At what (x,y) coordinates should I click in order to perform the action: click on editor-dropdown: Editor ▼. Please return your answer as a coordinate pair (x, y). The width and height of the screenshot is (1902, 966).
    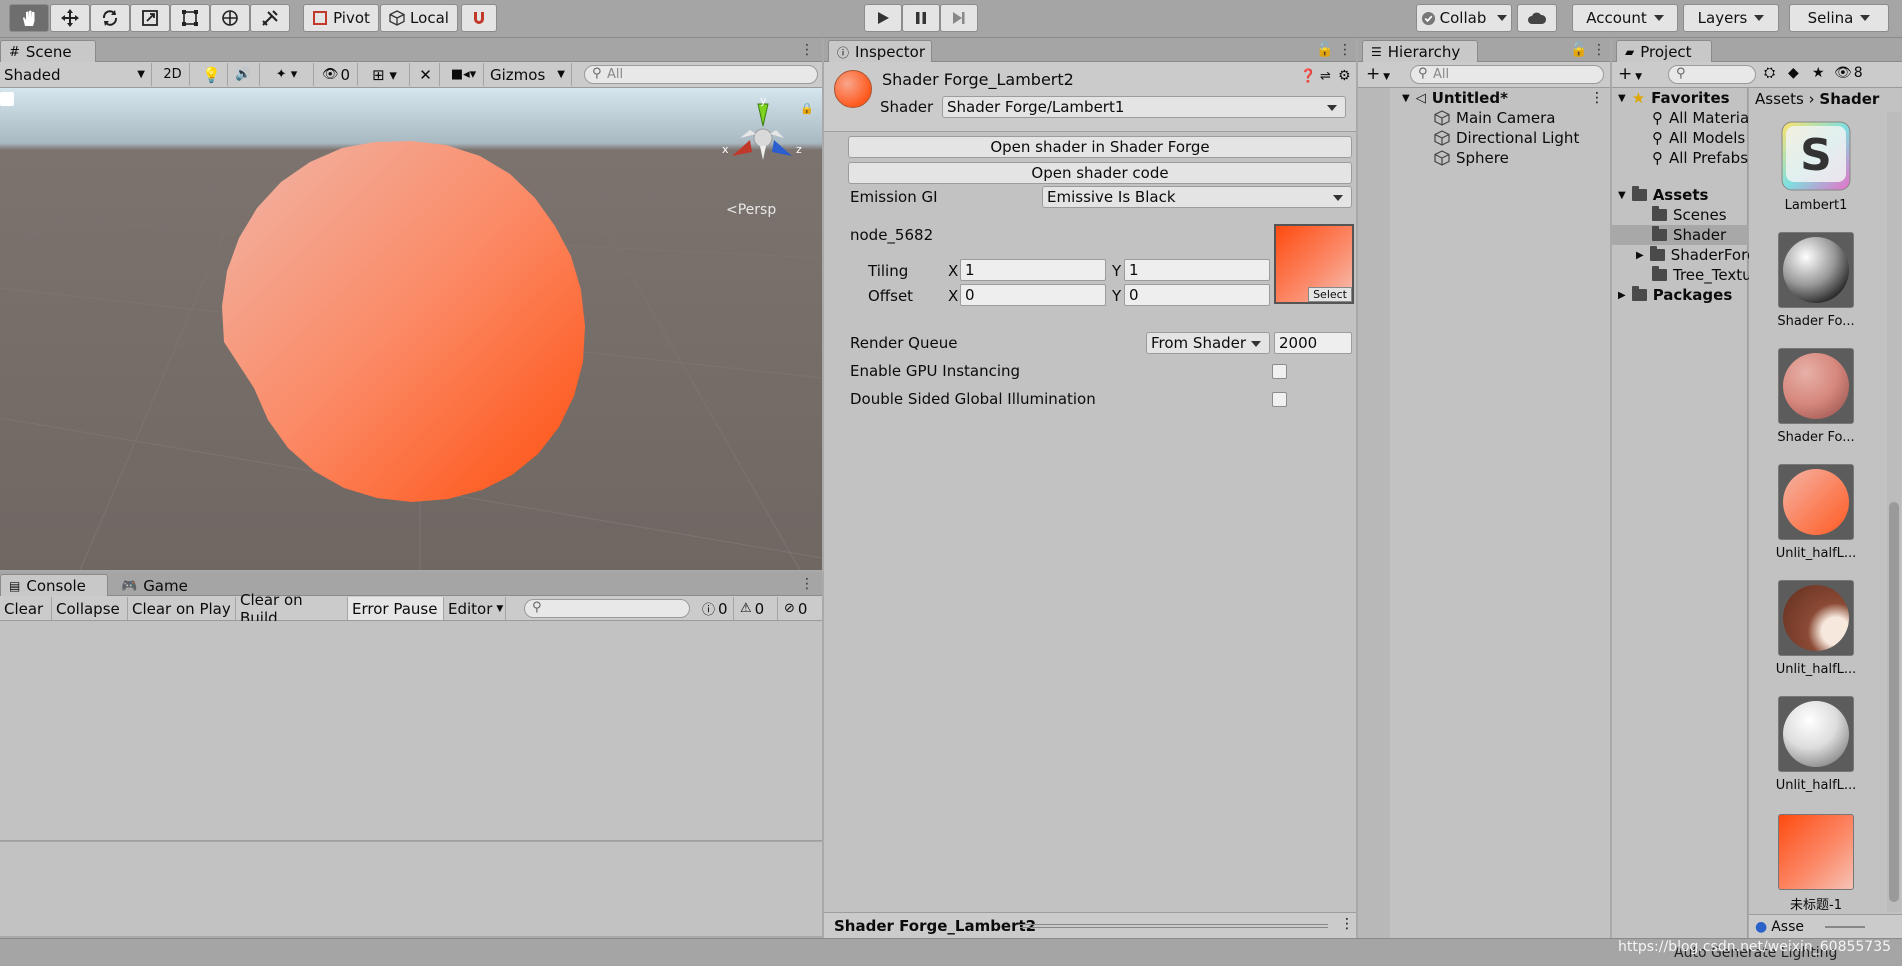
    Looking at the image, I should click on (475, 608).